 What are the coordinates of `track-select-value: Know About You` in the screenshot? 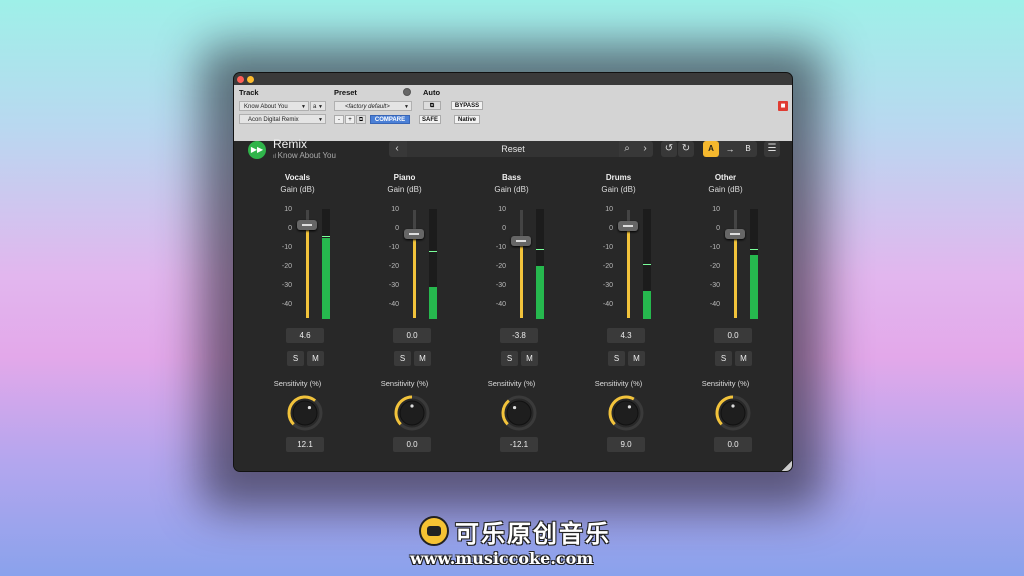 It's located at (266, 107).